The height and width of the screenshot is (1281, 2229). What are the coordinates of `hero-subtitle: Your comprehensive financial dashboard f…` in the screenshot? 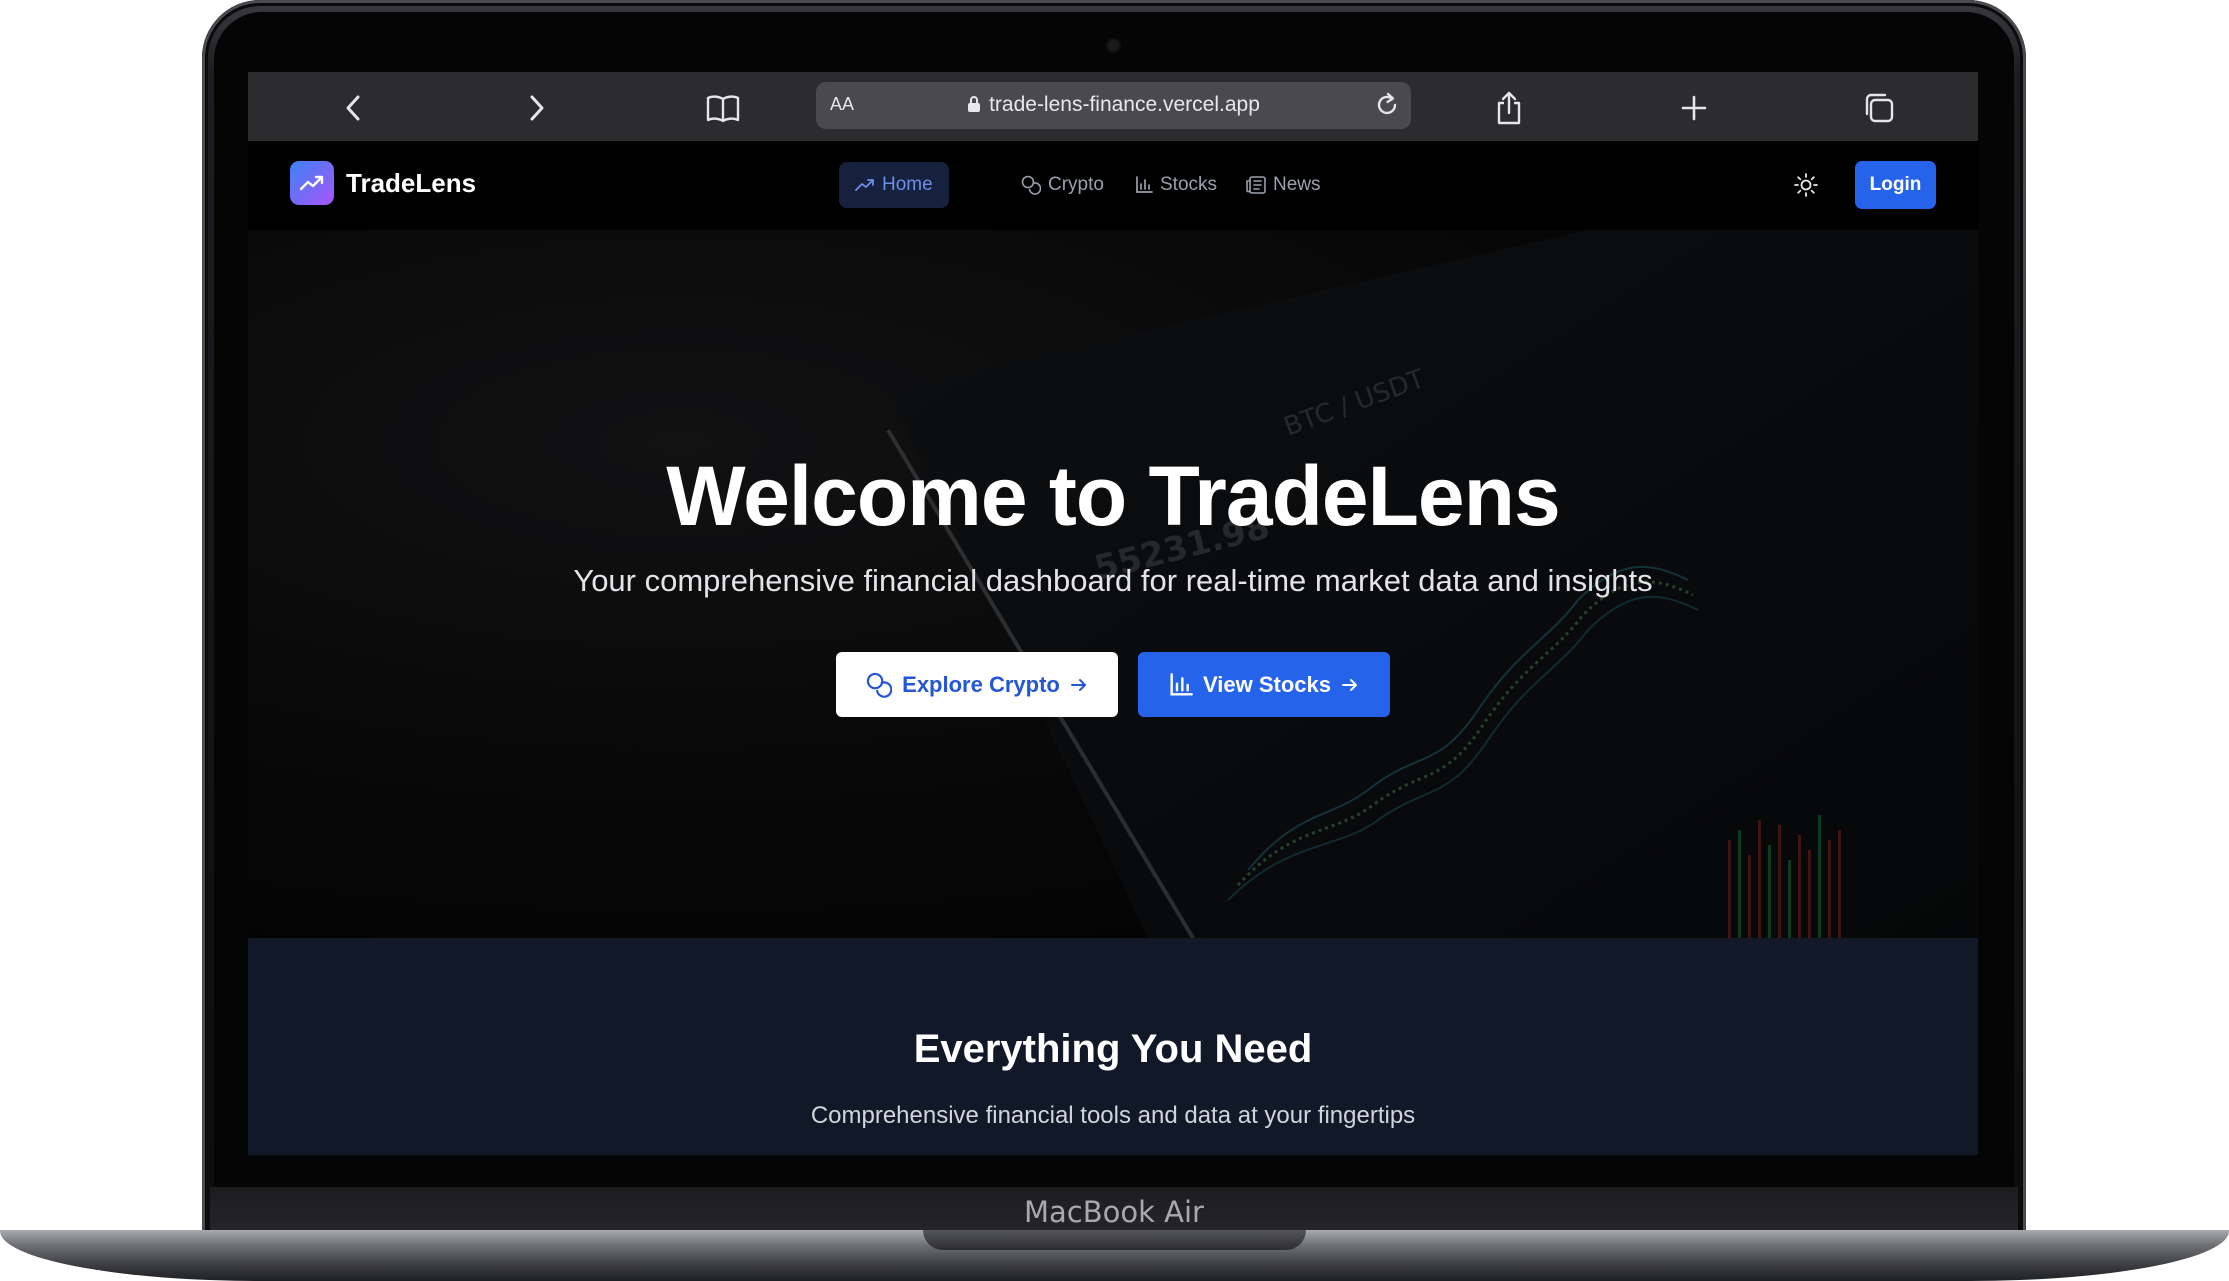 It's located at (1113, 580).